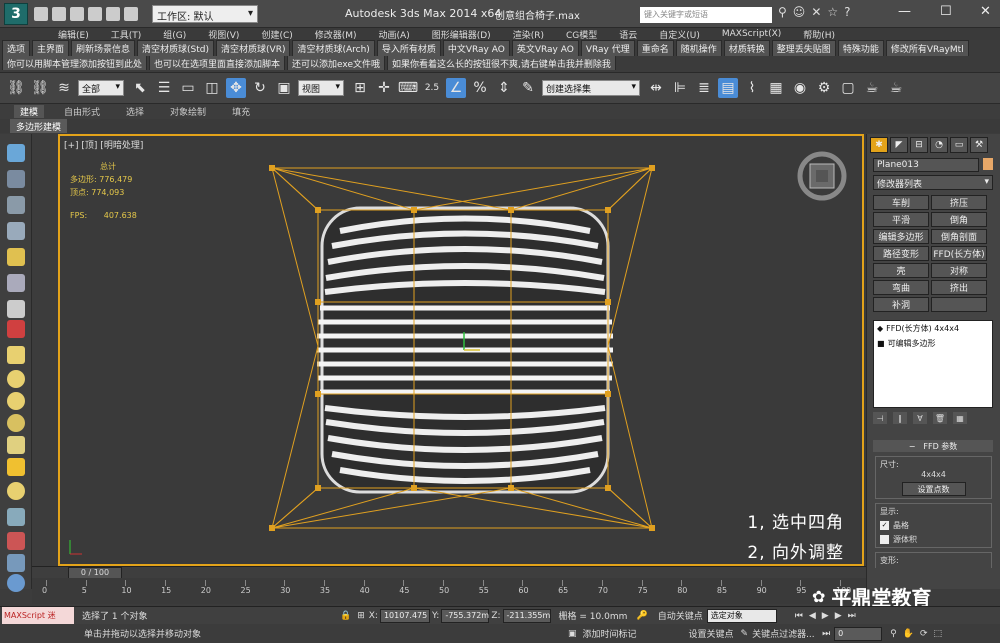  Describe the element at coordinates (16, 517) in the screenshot. I see `grid-icon` at that location.